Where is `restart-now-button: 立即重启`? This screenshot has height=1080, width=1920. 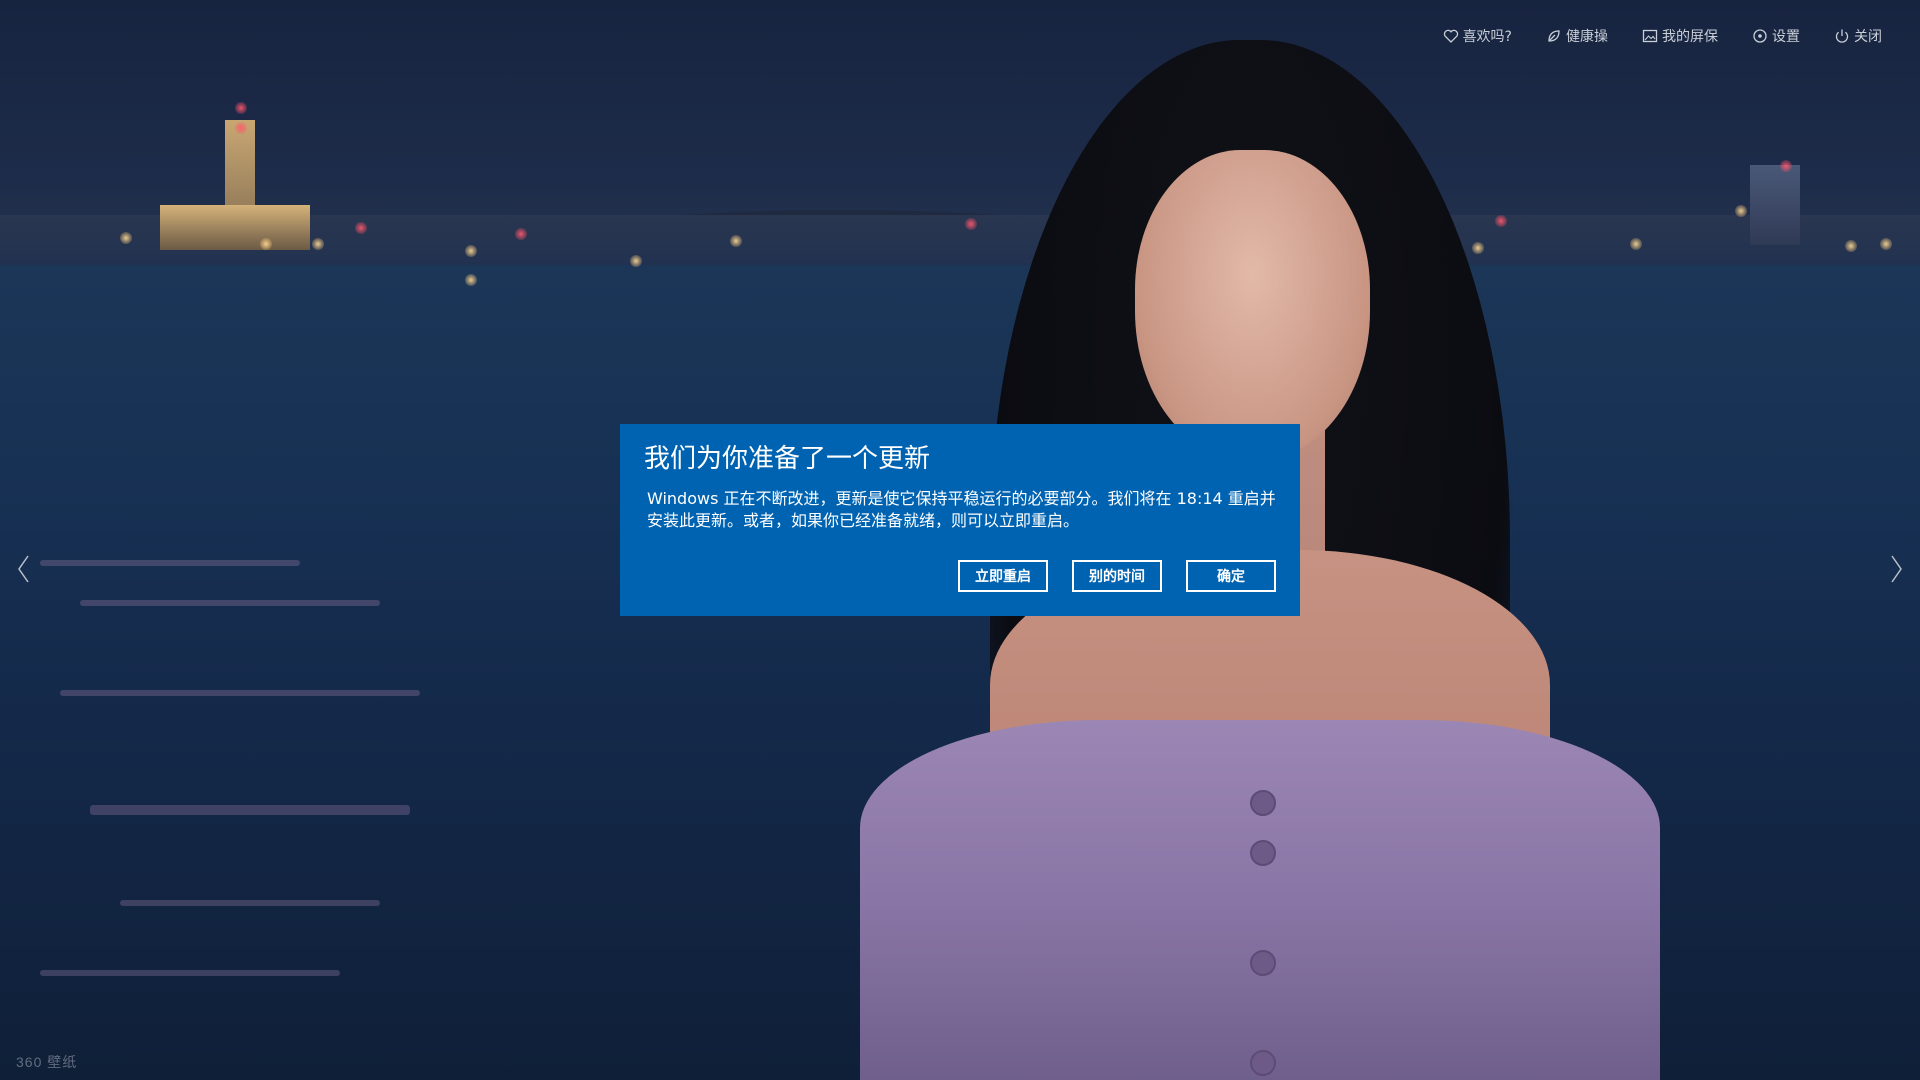 restart-now-button: 立即重启 is located at coordinates (1003, 576).